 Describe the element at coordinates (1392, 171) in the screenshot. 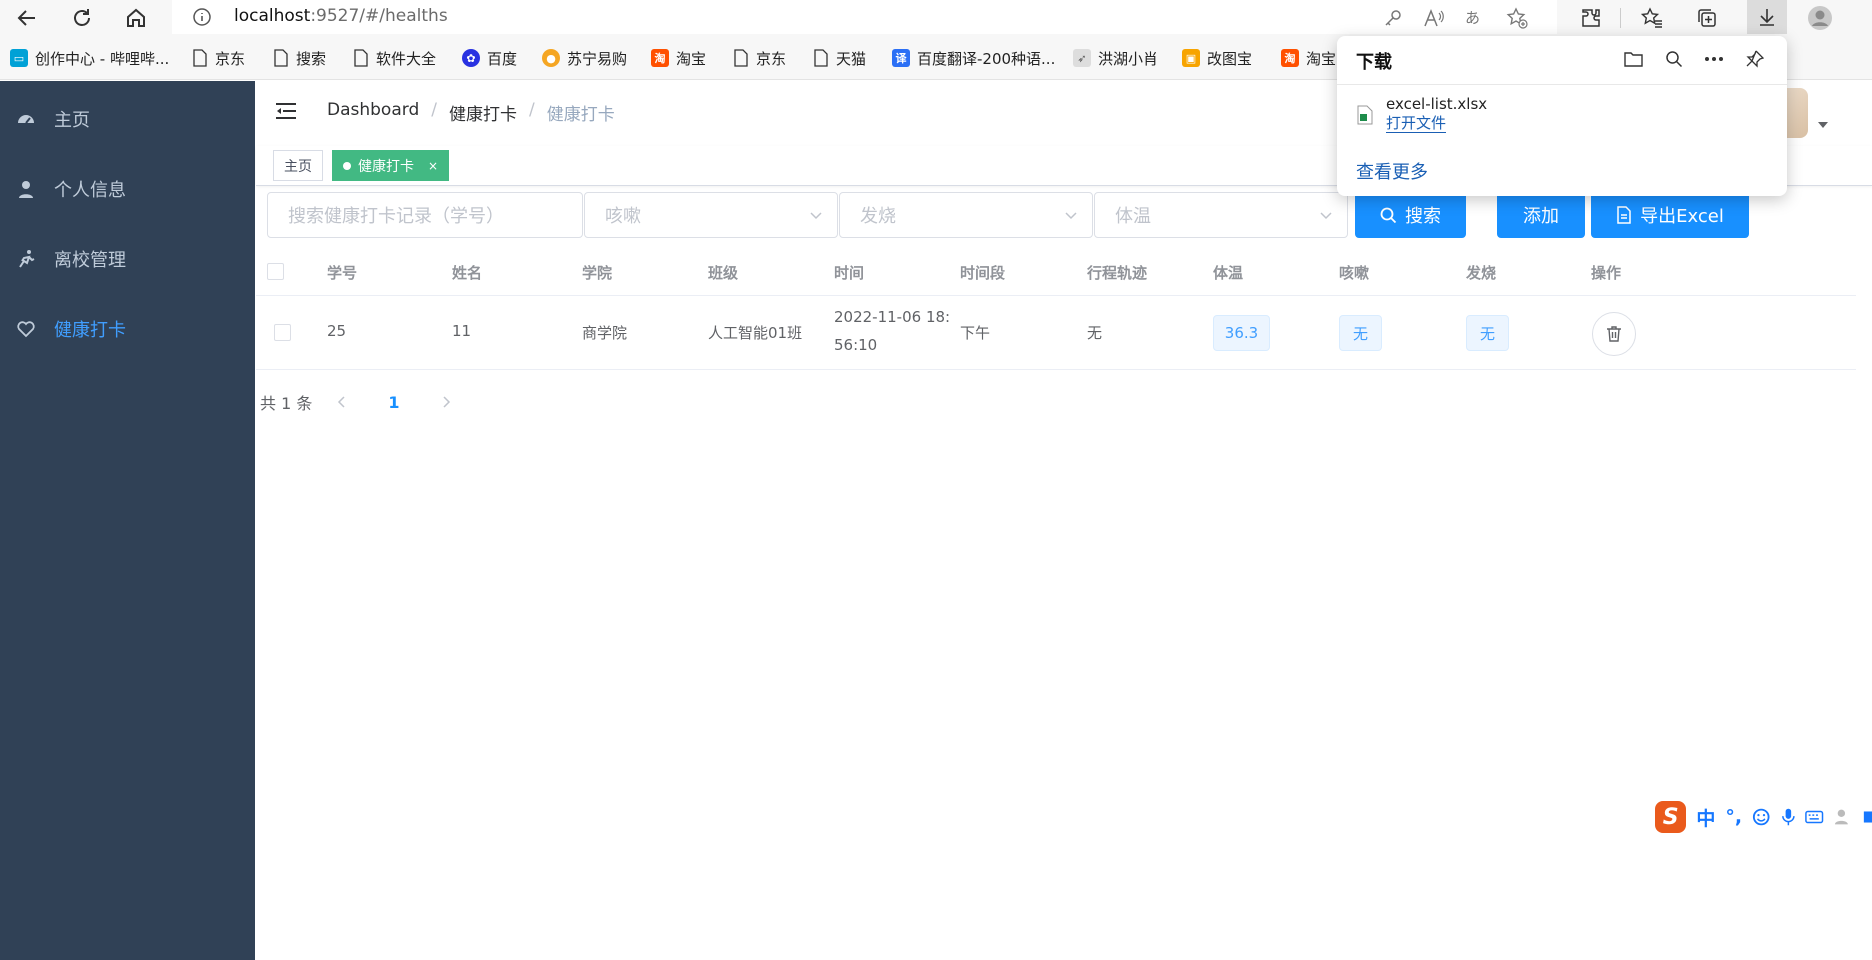

I see `see-more-link: 查看更多` at that location.